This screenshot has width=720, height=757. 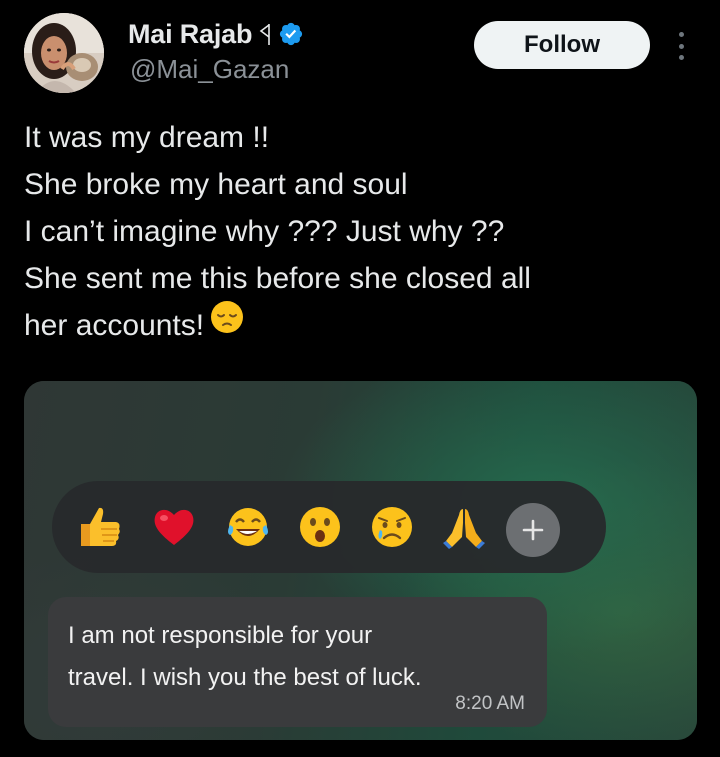 I want to click on tweet-header: Mai Rajab @Mai_Gazan Follow, so click(x=360, y=50).